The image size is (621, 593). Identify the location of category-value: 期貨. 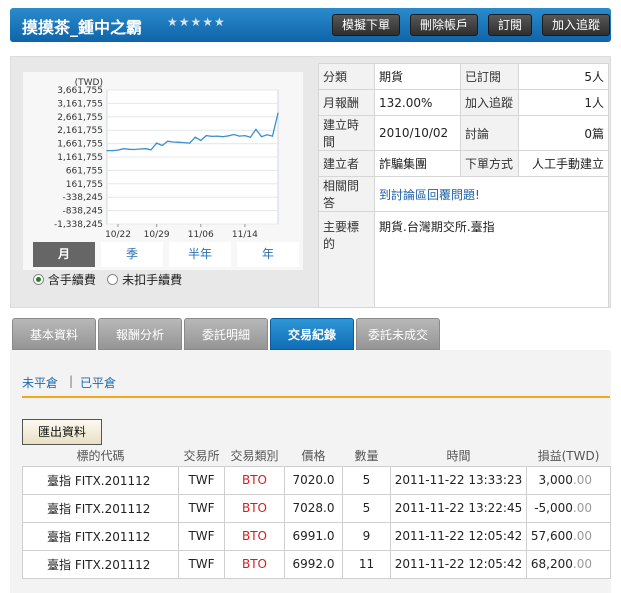
(417, 76).